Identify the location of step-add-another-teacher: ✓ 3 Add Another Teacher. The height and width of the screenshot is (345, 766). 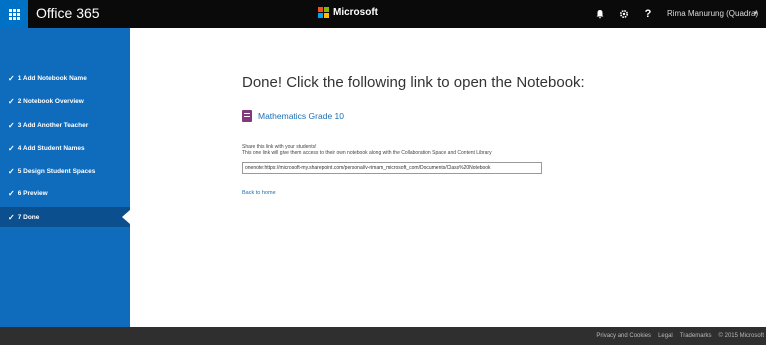
(65, 125).